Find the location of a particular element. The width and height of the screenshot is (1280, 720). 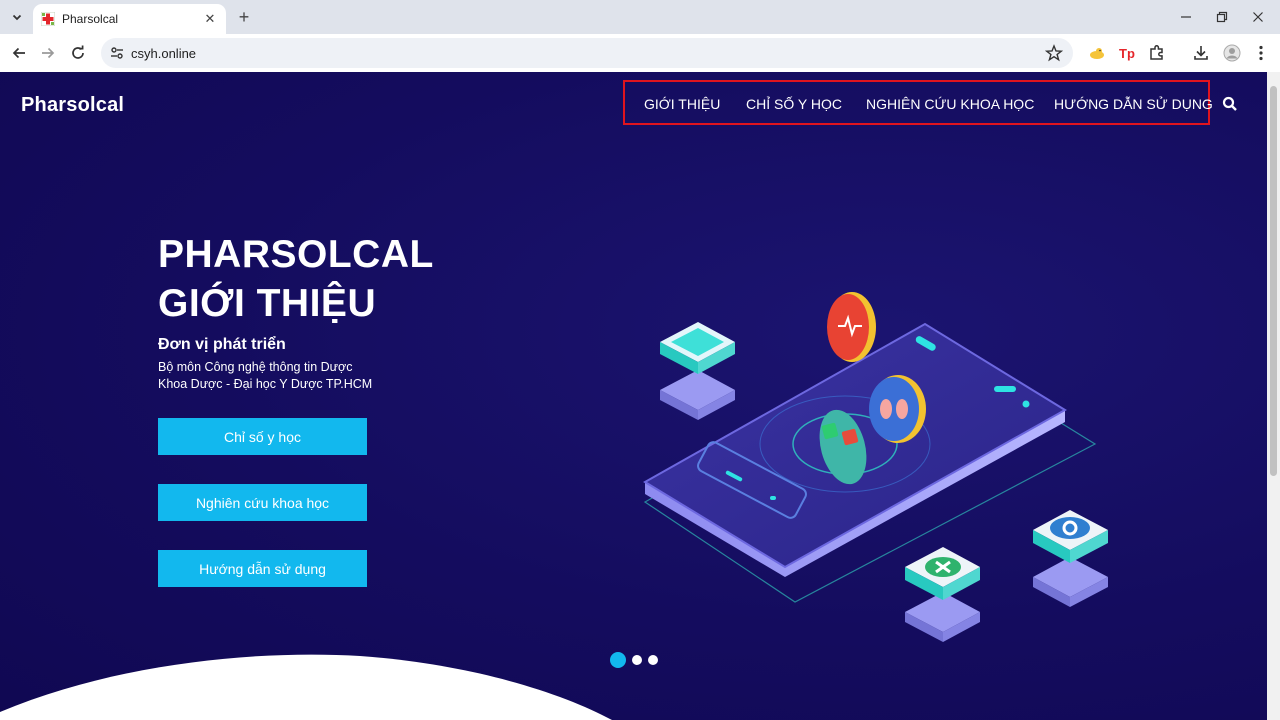

browser-toolbar: csyh.online Tp is located at coordinates (640, 53).